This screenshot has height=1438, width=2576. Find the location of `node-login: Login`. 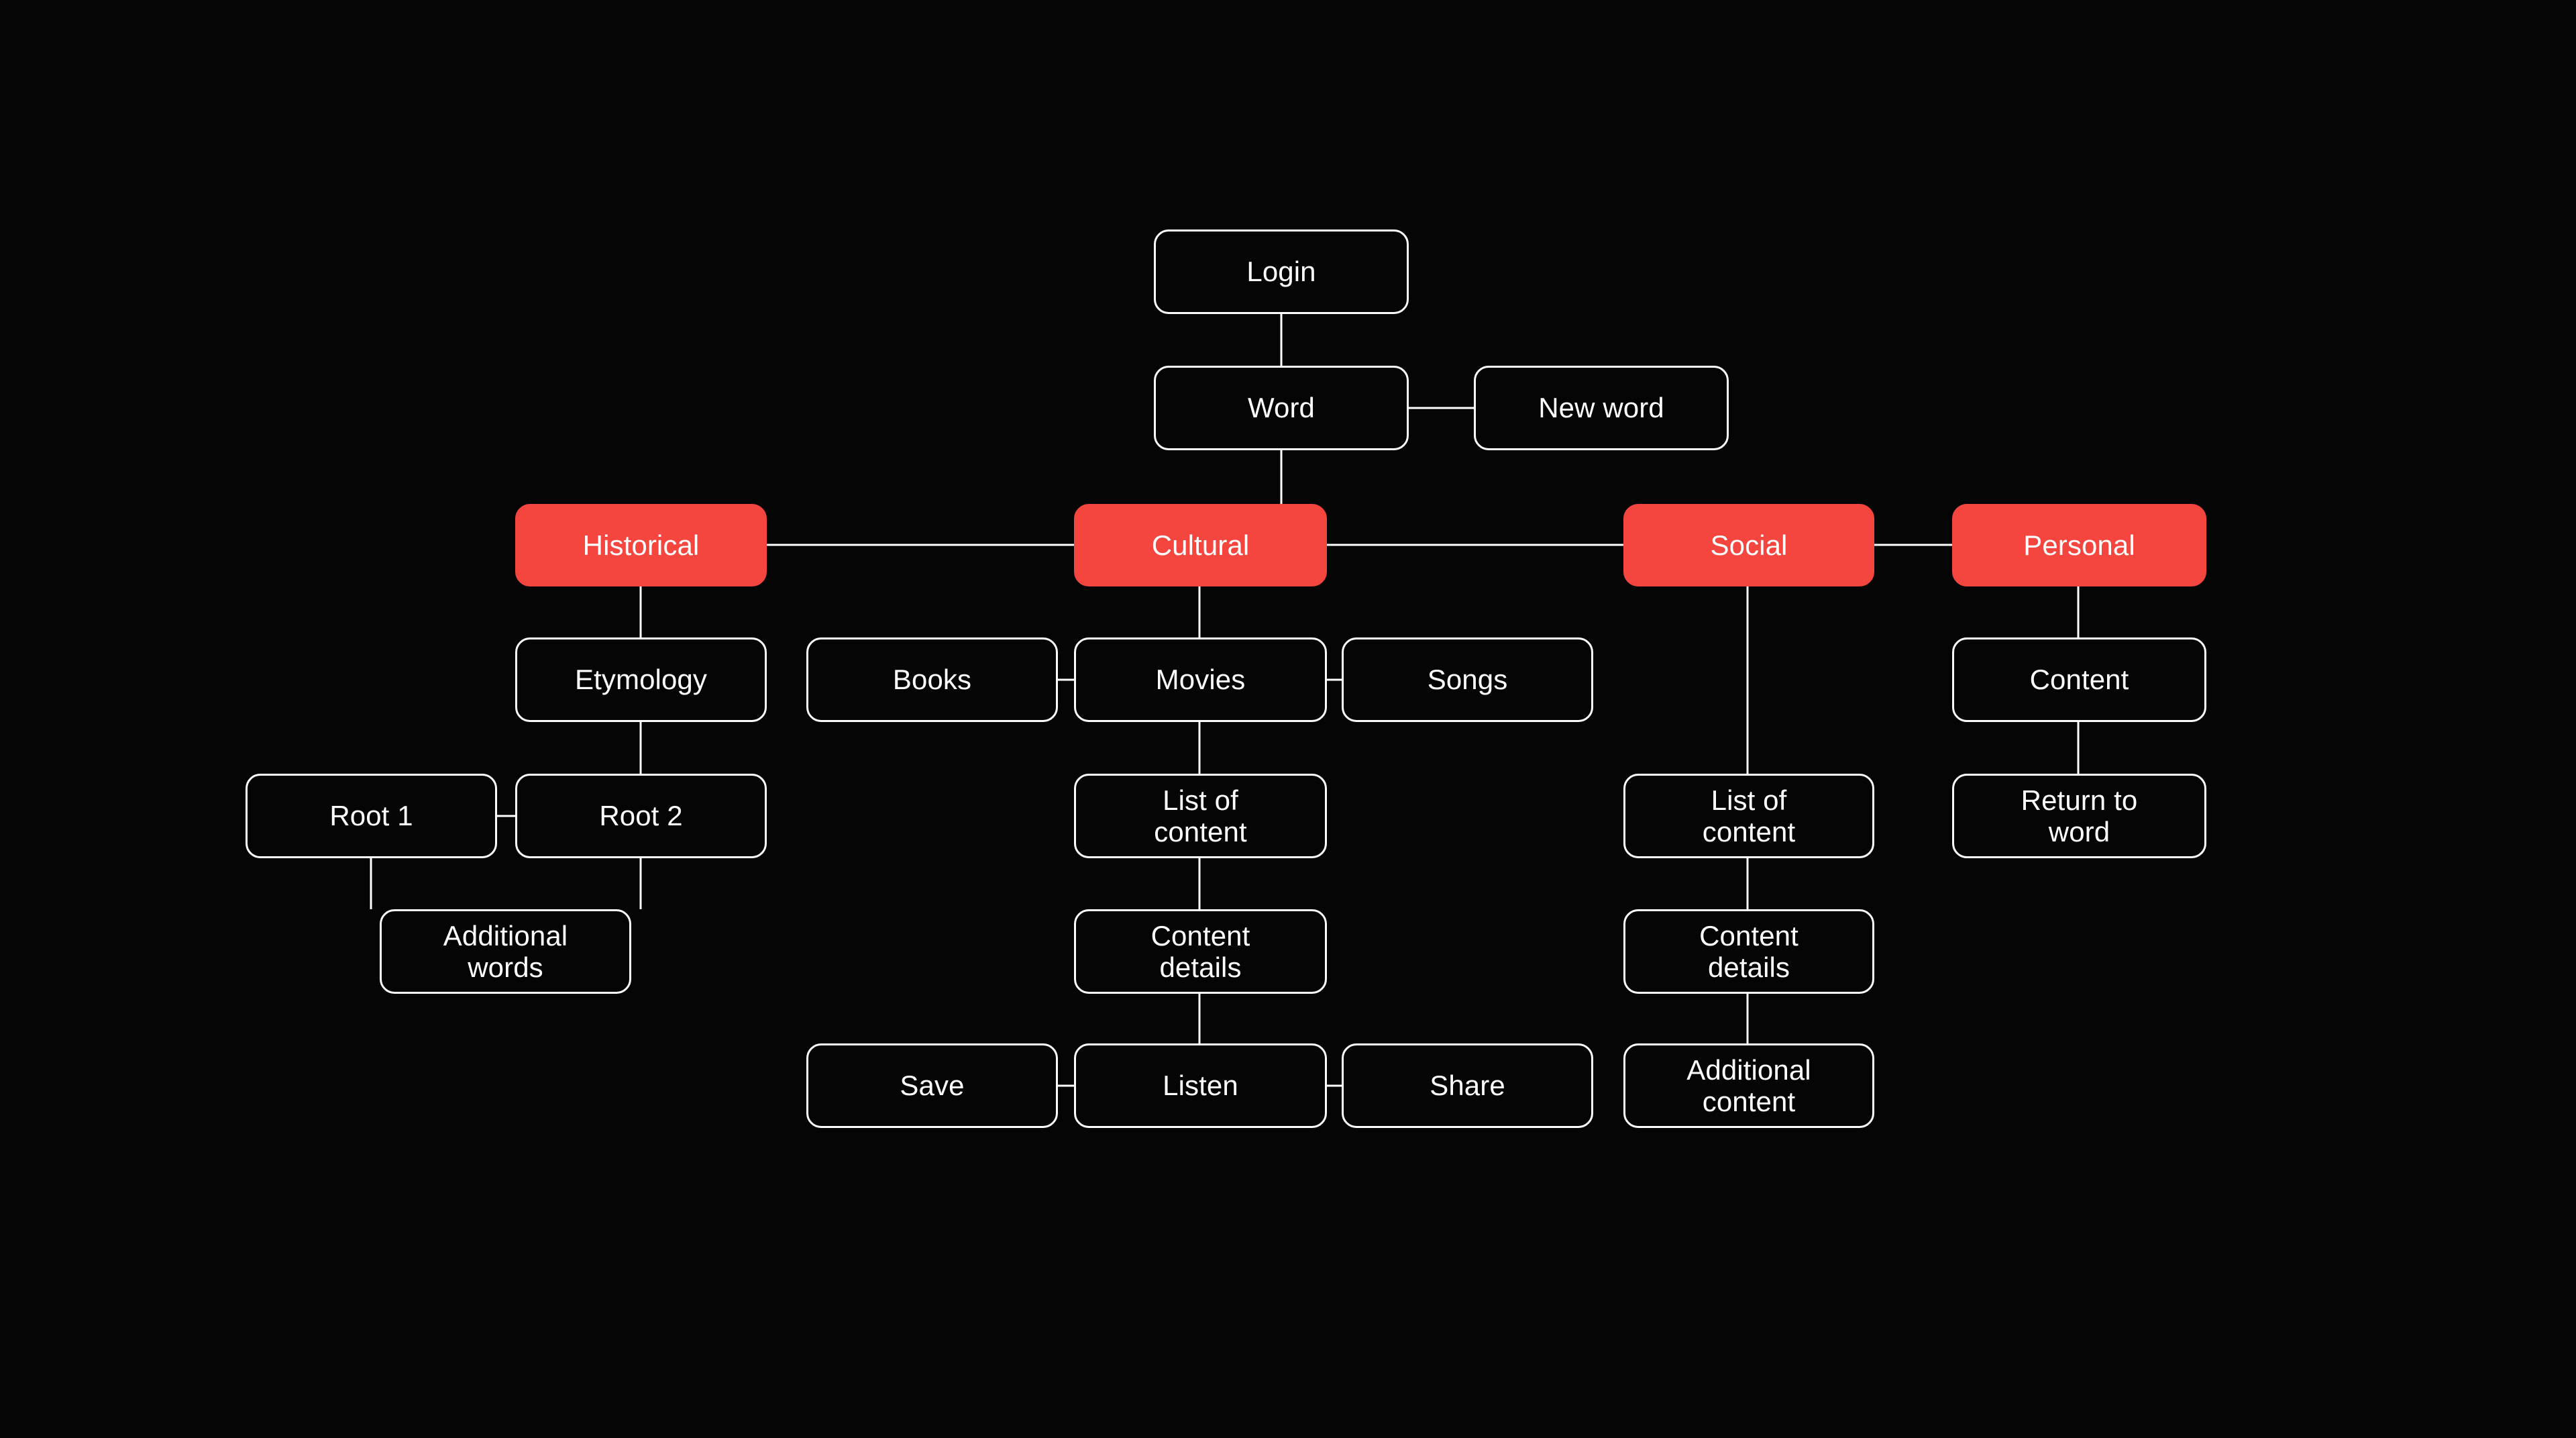

node-login: Login is located at coordinates (1281, 272).